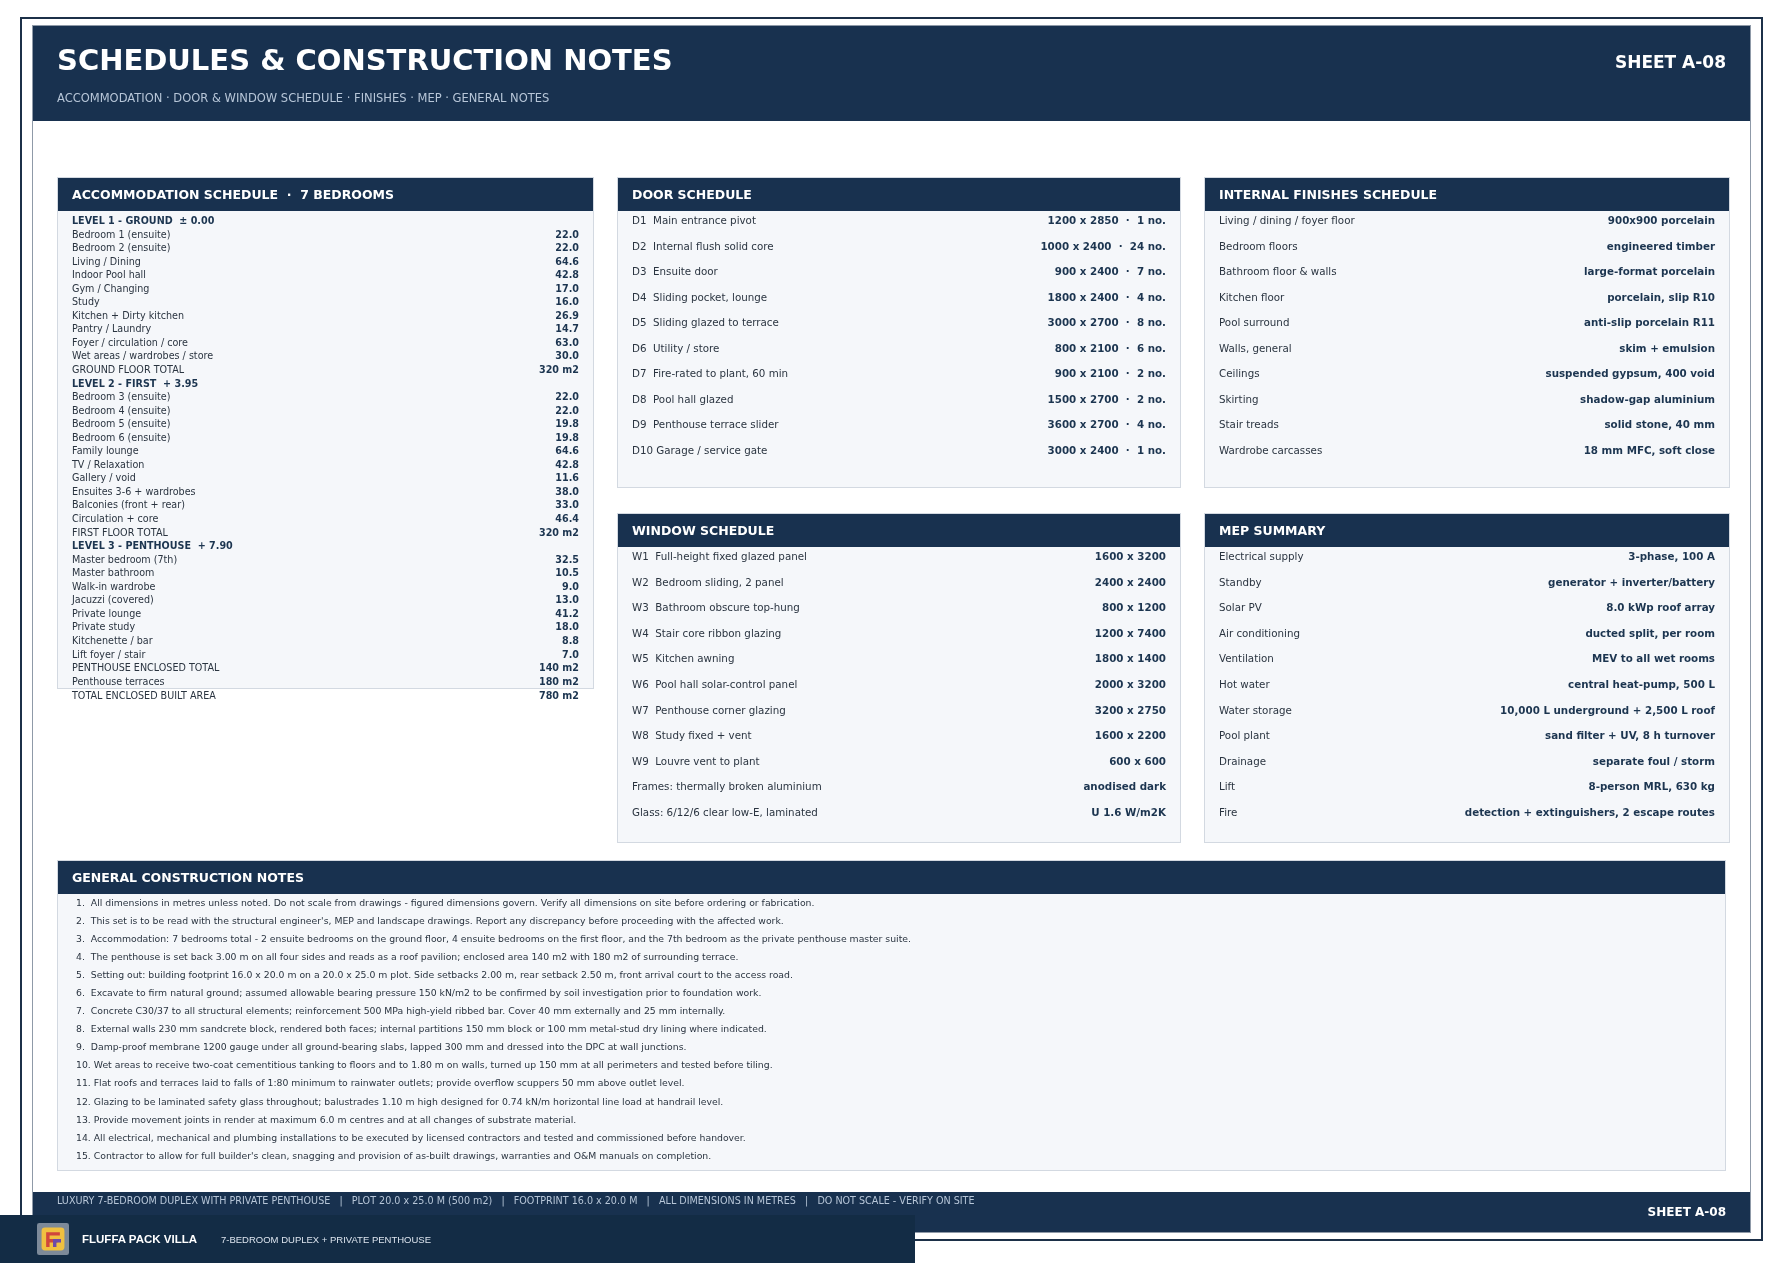 The width and height of the screenshot is (1787, 1263). What do you see at coordinates (1271, 450) in the screenshot?
I see `row-label: Wardrobe carcasses` at bounding box center [1271, 450].